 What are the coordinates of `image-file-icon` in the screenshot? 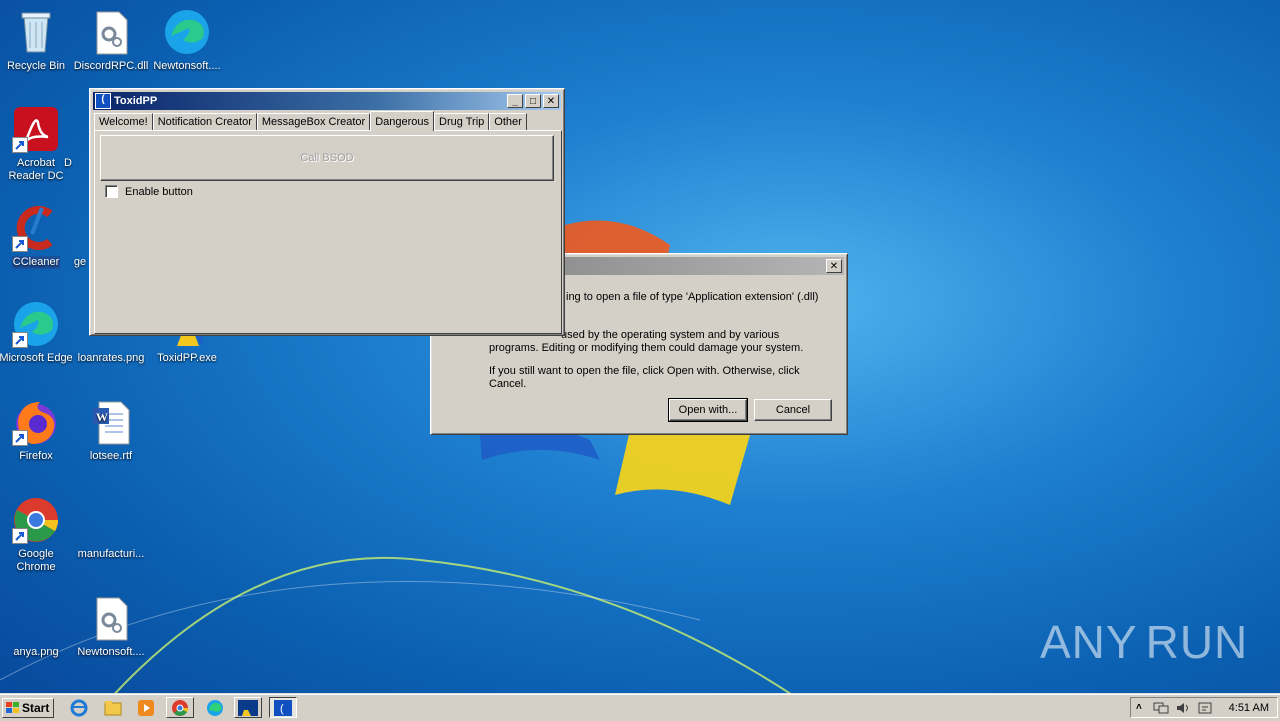 It's located at (36, 618).